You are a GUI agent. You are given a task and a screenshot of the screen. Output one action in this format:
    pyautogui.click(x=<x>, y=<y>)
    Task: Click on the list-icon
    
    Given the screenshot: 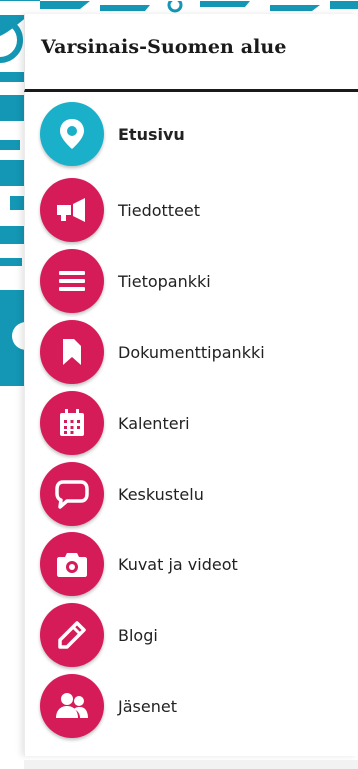 What is the action you would take?
    pyautogui.click(x=72, y=281)
    